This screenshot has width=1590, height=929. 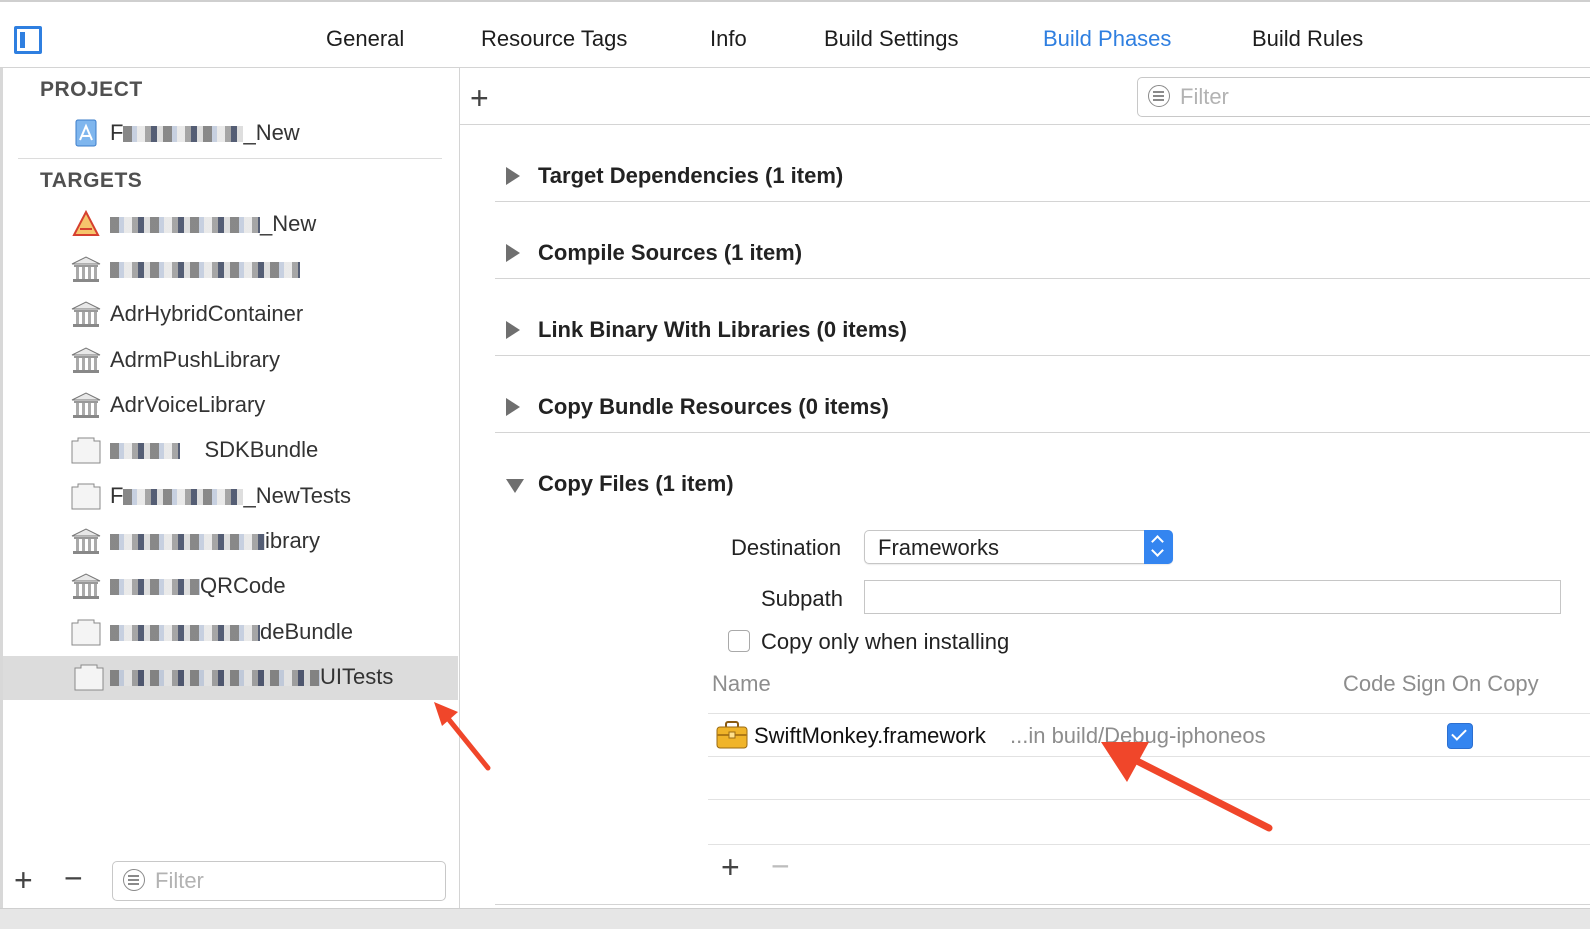 What do you see at coordinates (1048, 179) in the screenshot?
I see `phase-target-dependencies: Target Dependencies (1 item)` at bounding box center [1048, 179].